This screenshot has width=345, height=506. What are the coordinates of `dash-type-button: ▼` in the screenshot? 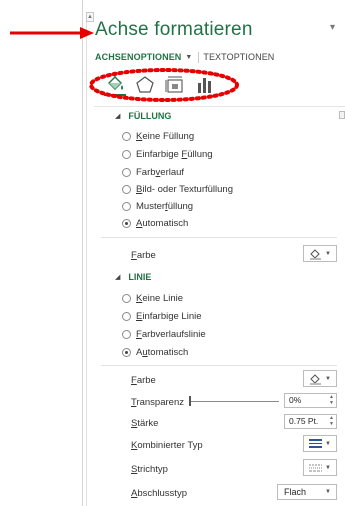 It's located at (320, 467).